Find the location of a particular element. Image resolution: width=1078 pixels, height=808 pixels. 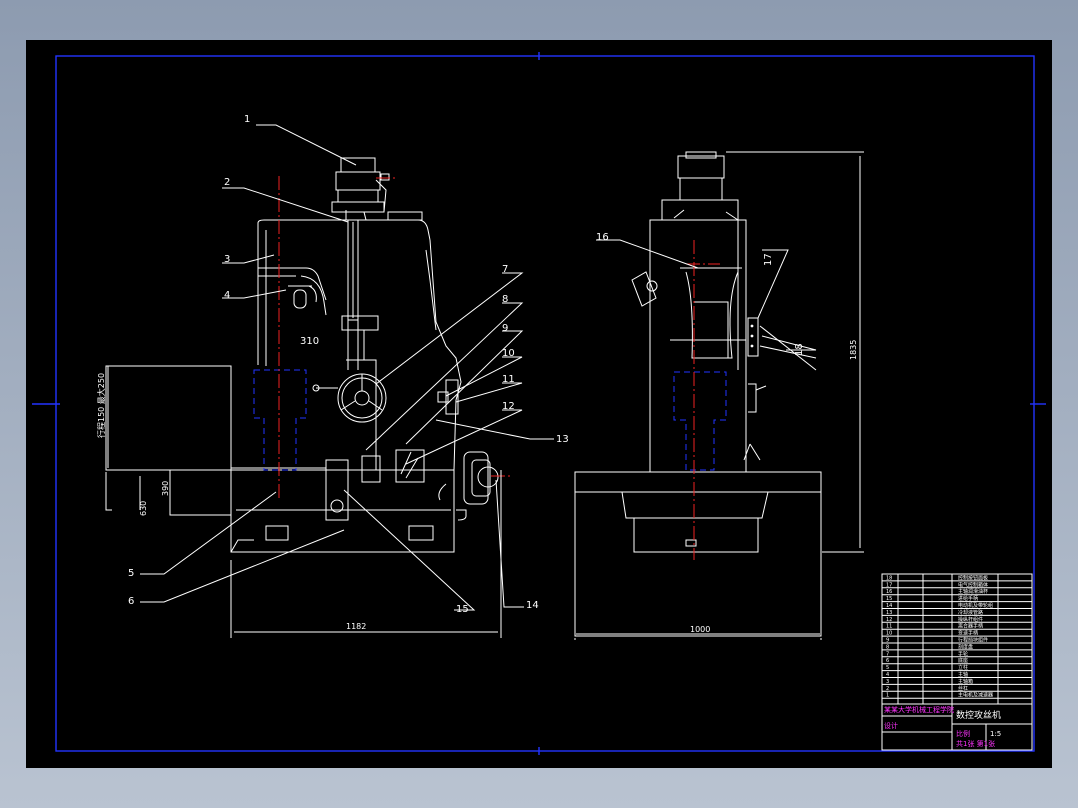

dim-stroke: 行程150 最大250 is located at coordinates (101, 405).